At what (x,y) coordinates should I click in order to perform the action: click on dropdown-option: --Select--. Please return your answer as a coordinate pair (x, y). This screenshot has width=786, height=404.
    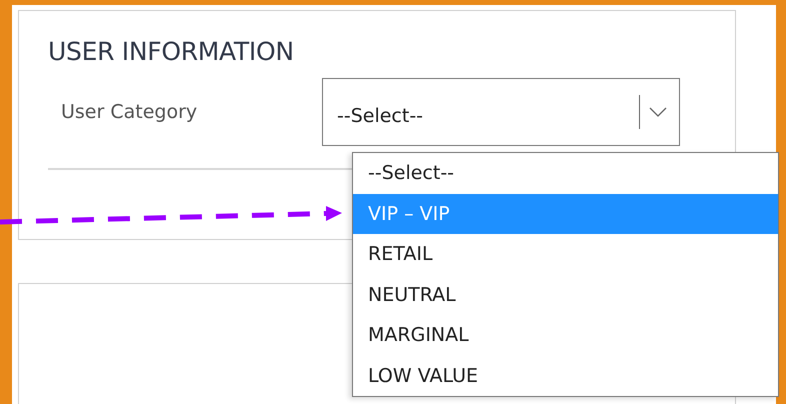
    Looking at the image, I should click on (565, 173).